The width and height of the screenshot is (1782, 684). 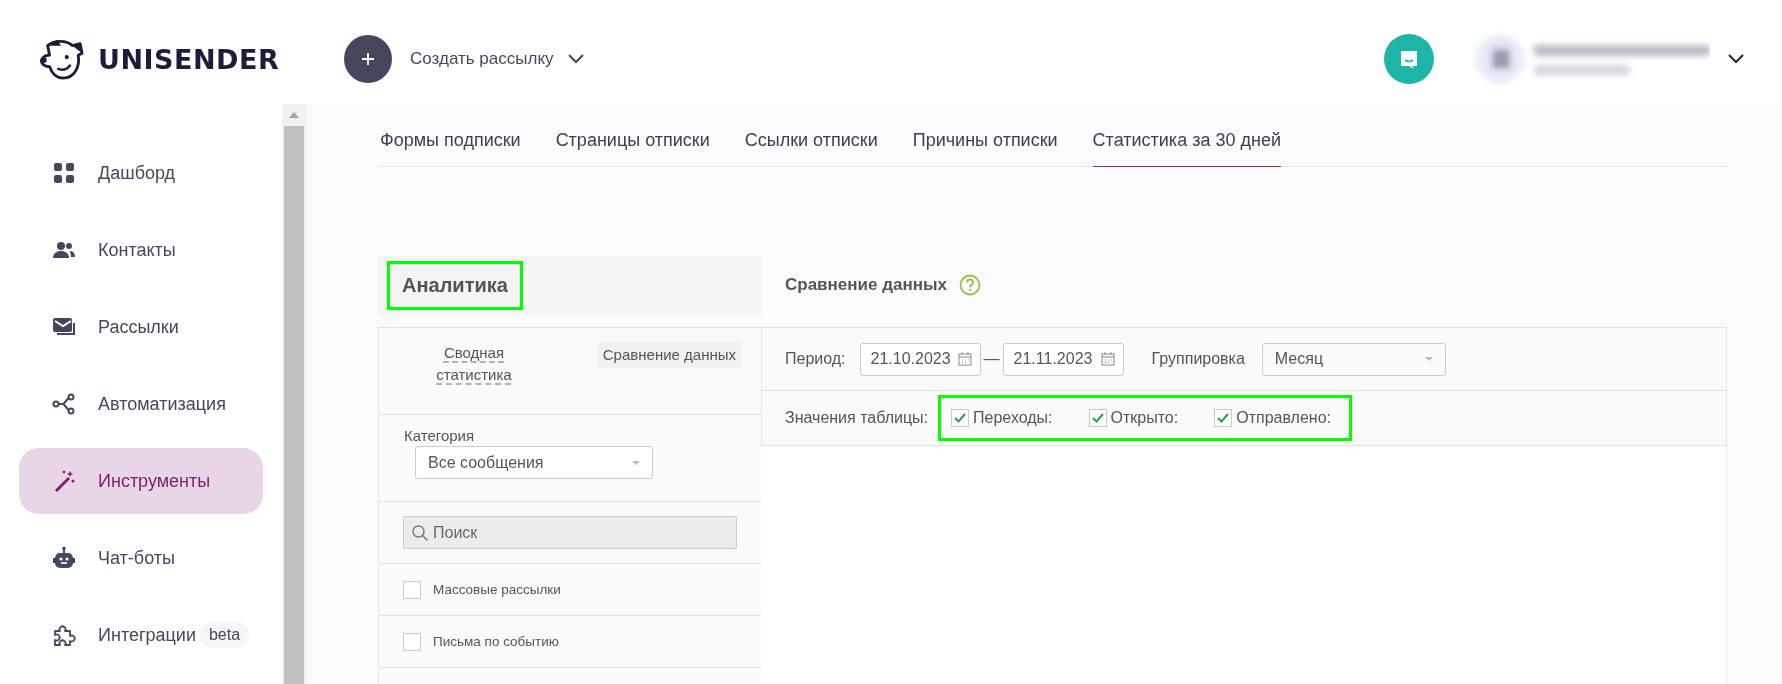 I want to click on nodes-icon, so click(x=64, y=404).